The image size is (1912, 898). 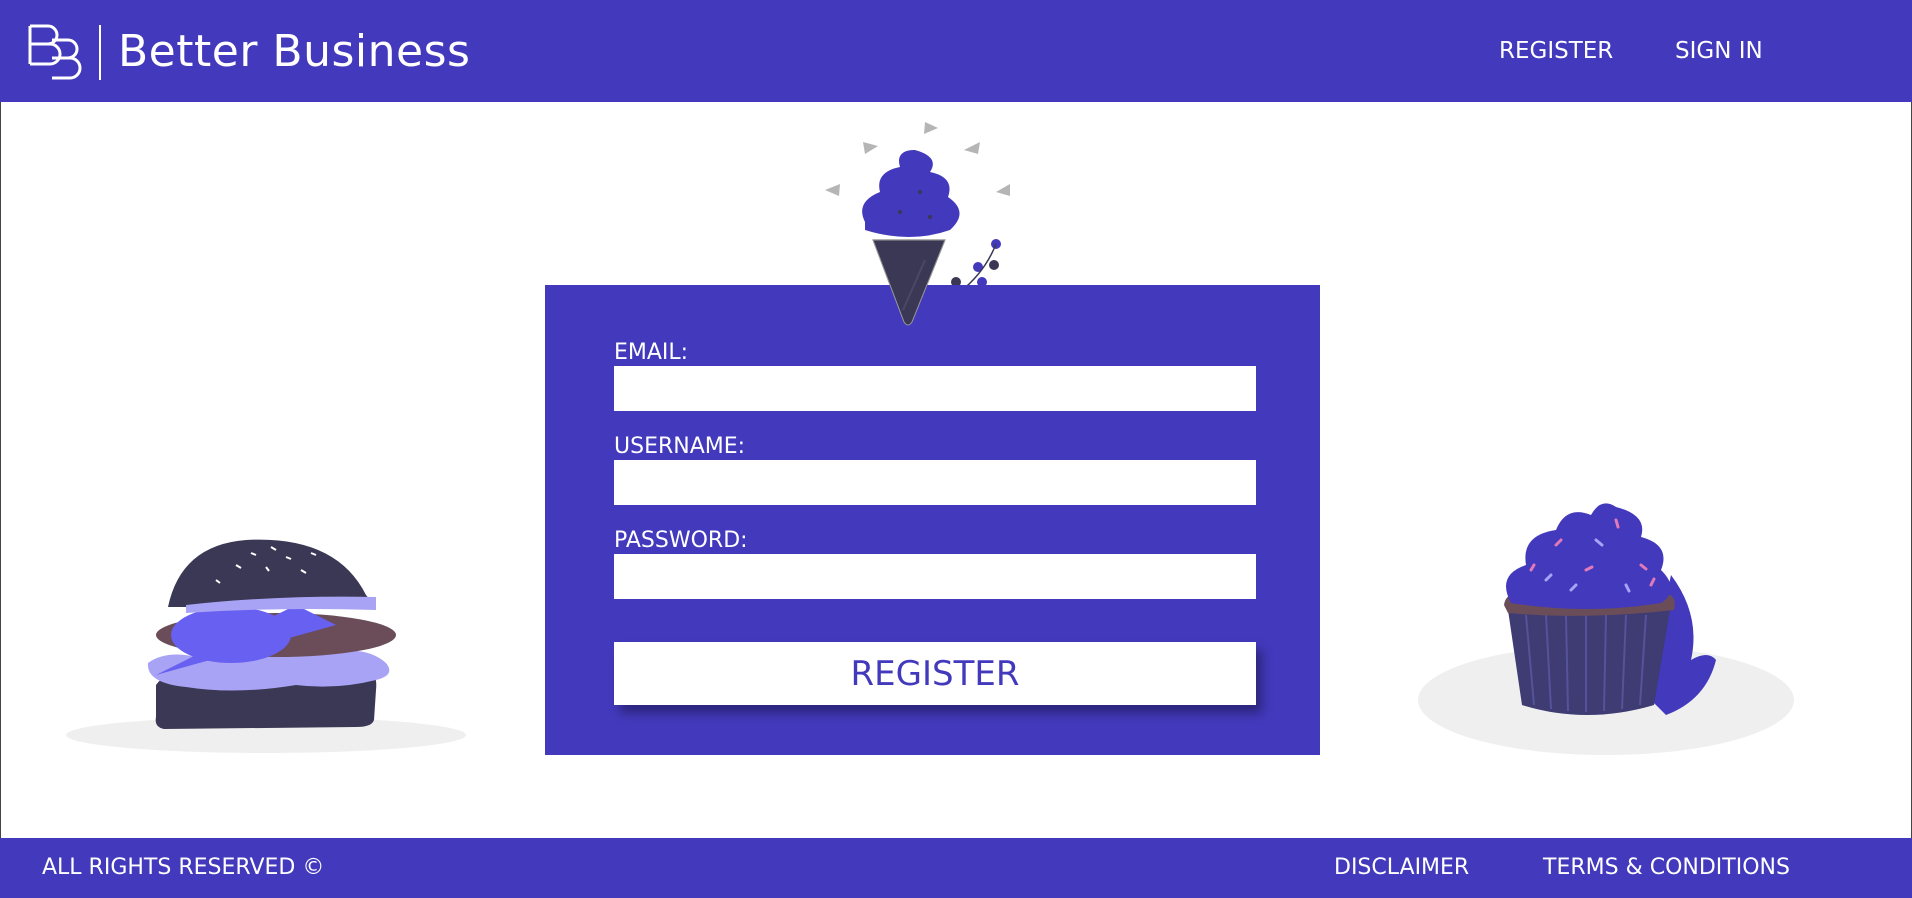 What do you see at coordinates (183, 867) in the screenshot?
I see `copyright-text: ALL RIGHTS RESERVED ©` at bounding box center [183, 867].